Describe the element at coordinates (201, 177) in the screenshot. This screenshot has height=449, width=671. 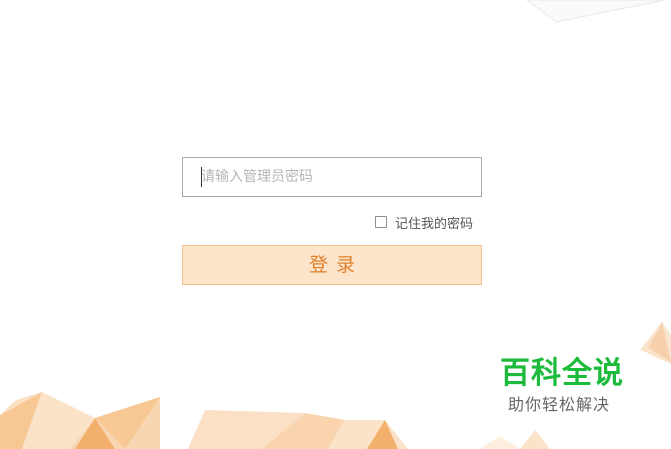
I see `text-cursor` at that location.